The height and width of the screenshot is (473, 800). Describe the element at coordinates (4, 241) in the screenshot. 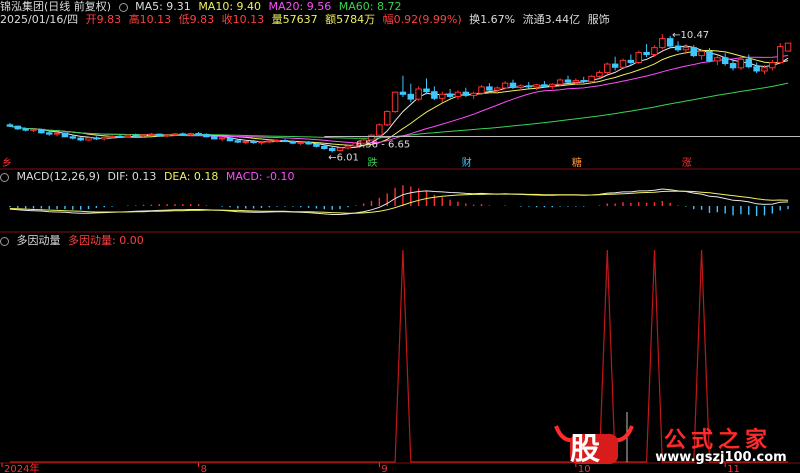

I see `factor-settings-icon` at that location.